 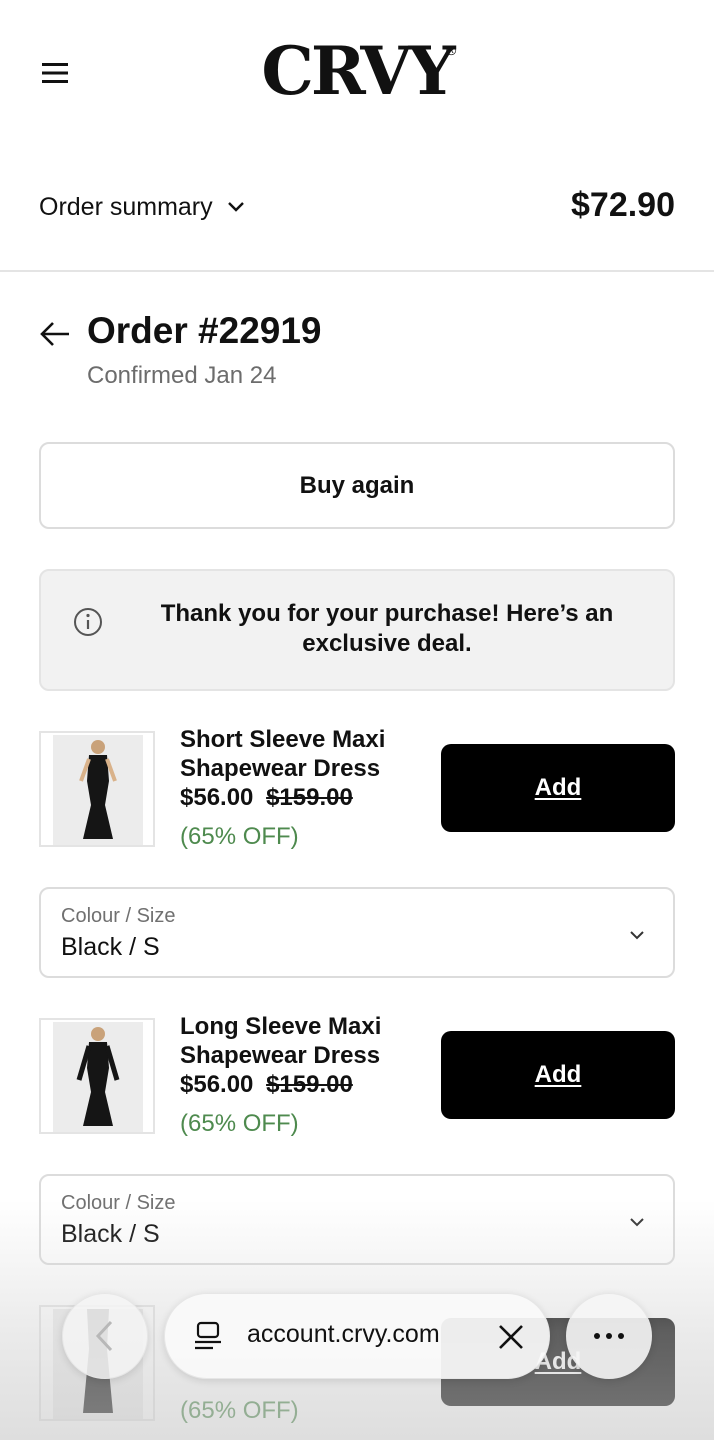 What do you see at coordinates (357, 211) in the screenshot?
I see `order-summary-bar: Order summary $72.90` at bounding box center [357, 211].